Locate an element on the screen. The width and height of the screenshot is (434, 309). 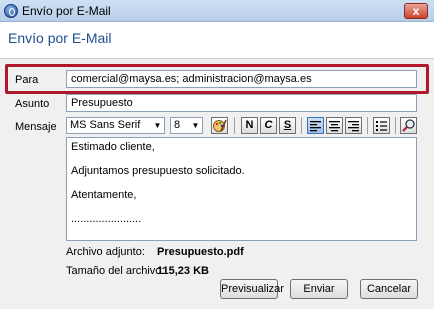
font-size-select: 8 ▼ is located at coordinates (186, 125).